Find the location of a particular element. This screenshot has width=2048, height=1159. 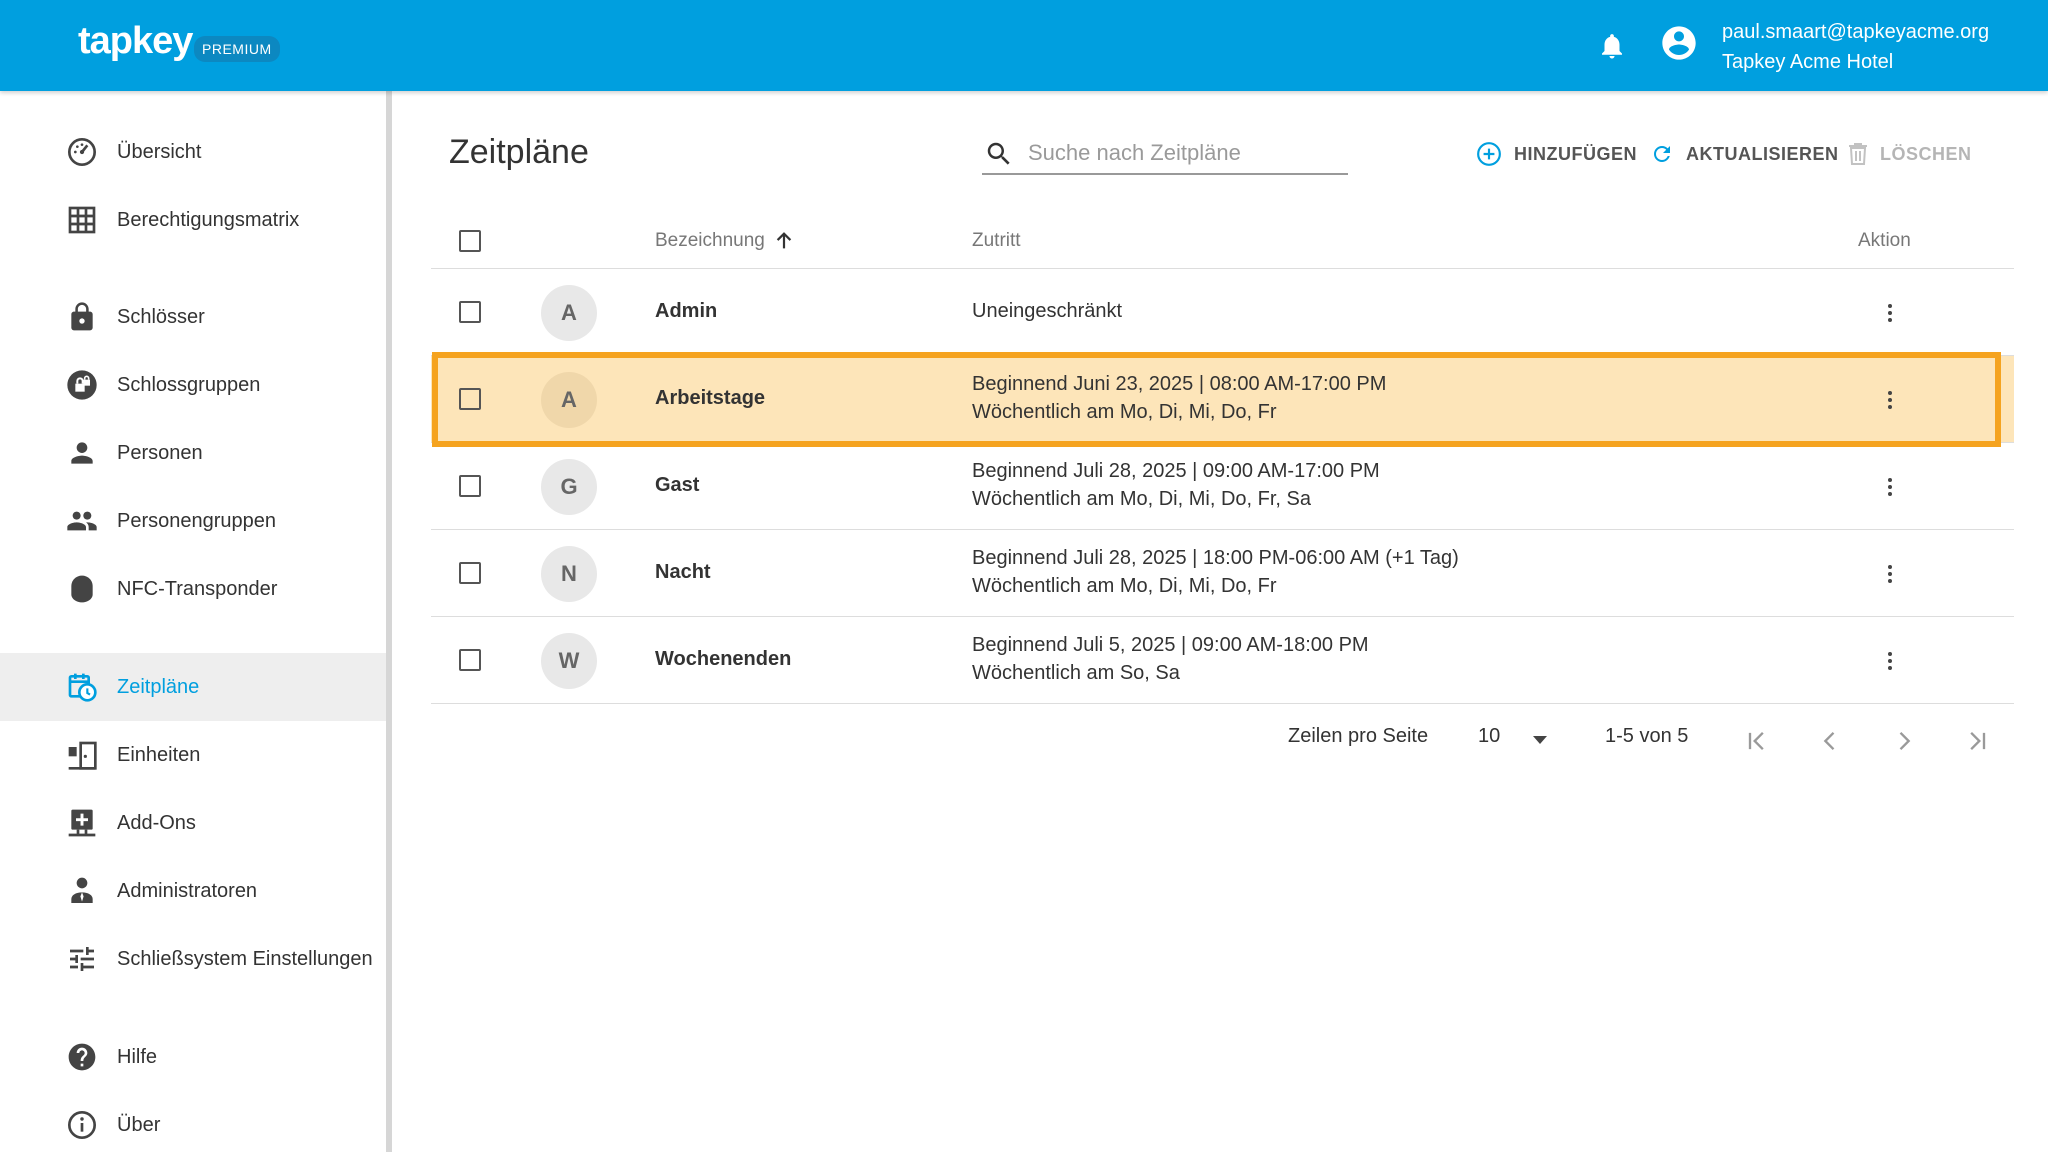

last-page-icon is located at coordinates (1977, 741).